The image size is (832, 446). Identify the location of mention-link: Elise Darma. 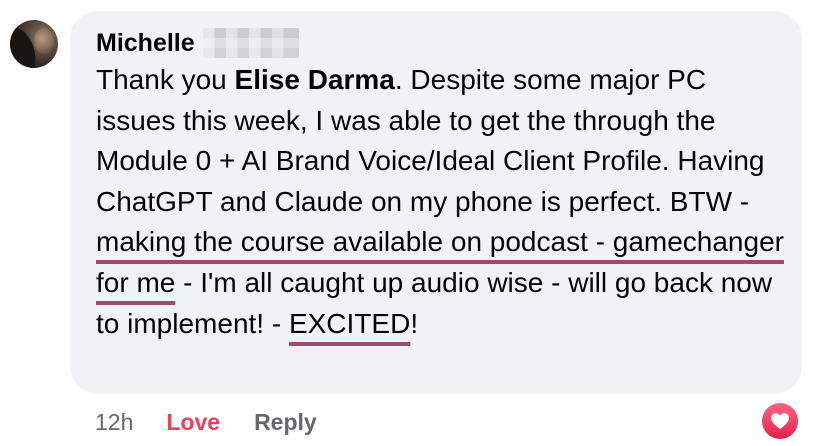
(315, 79).